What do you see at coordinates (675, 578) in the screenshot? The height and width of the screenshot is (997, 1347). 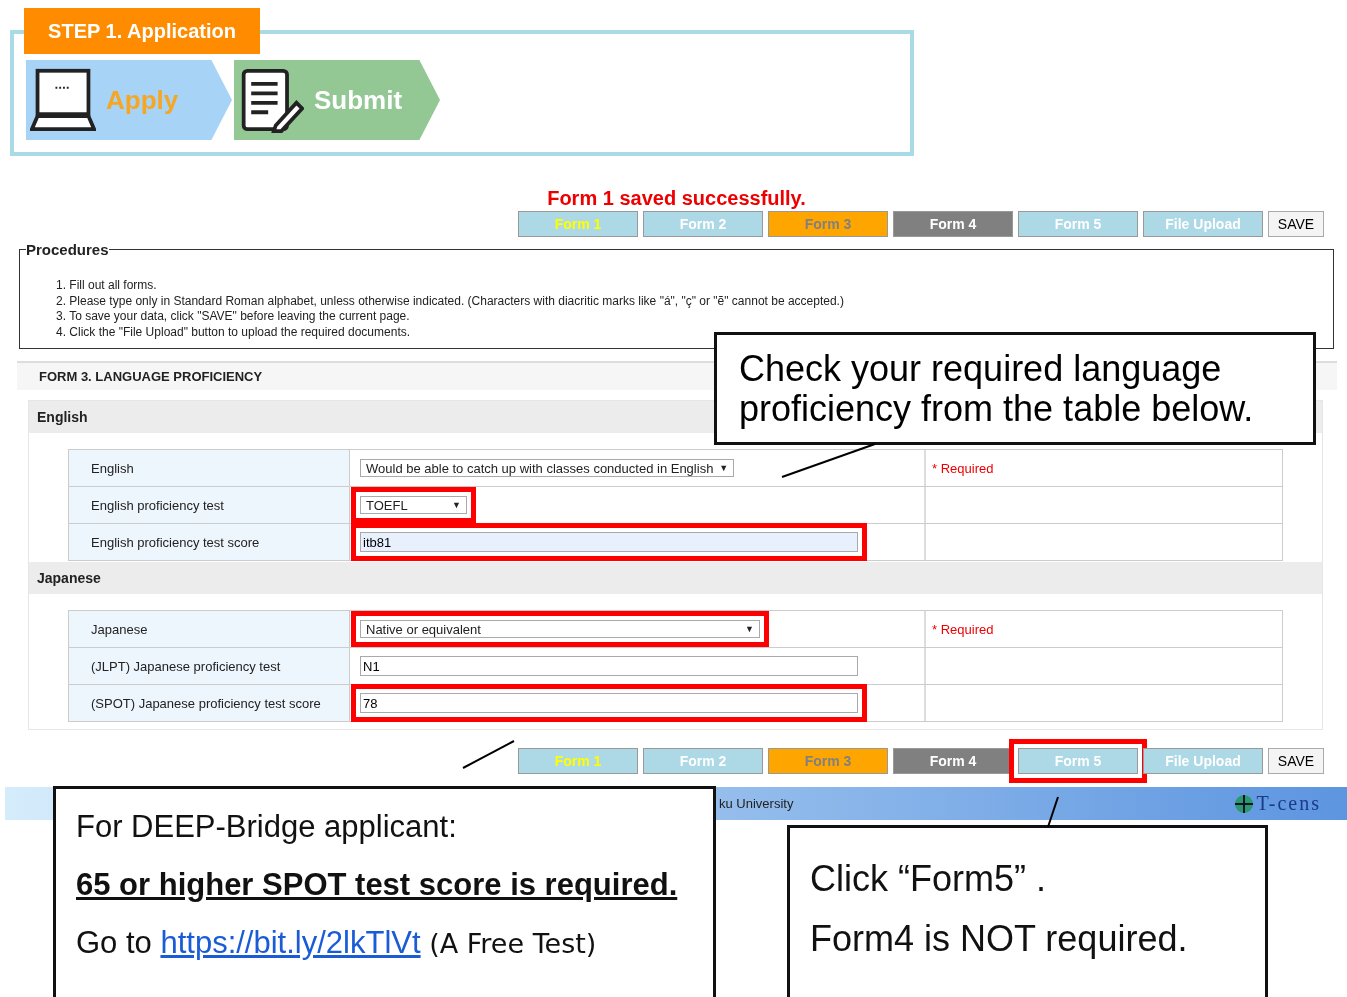 I see `section-heading: Japanese` at bounding box center [675, 578].